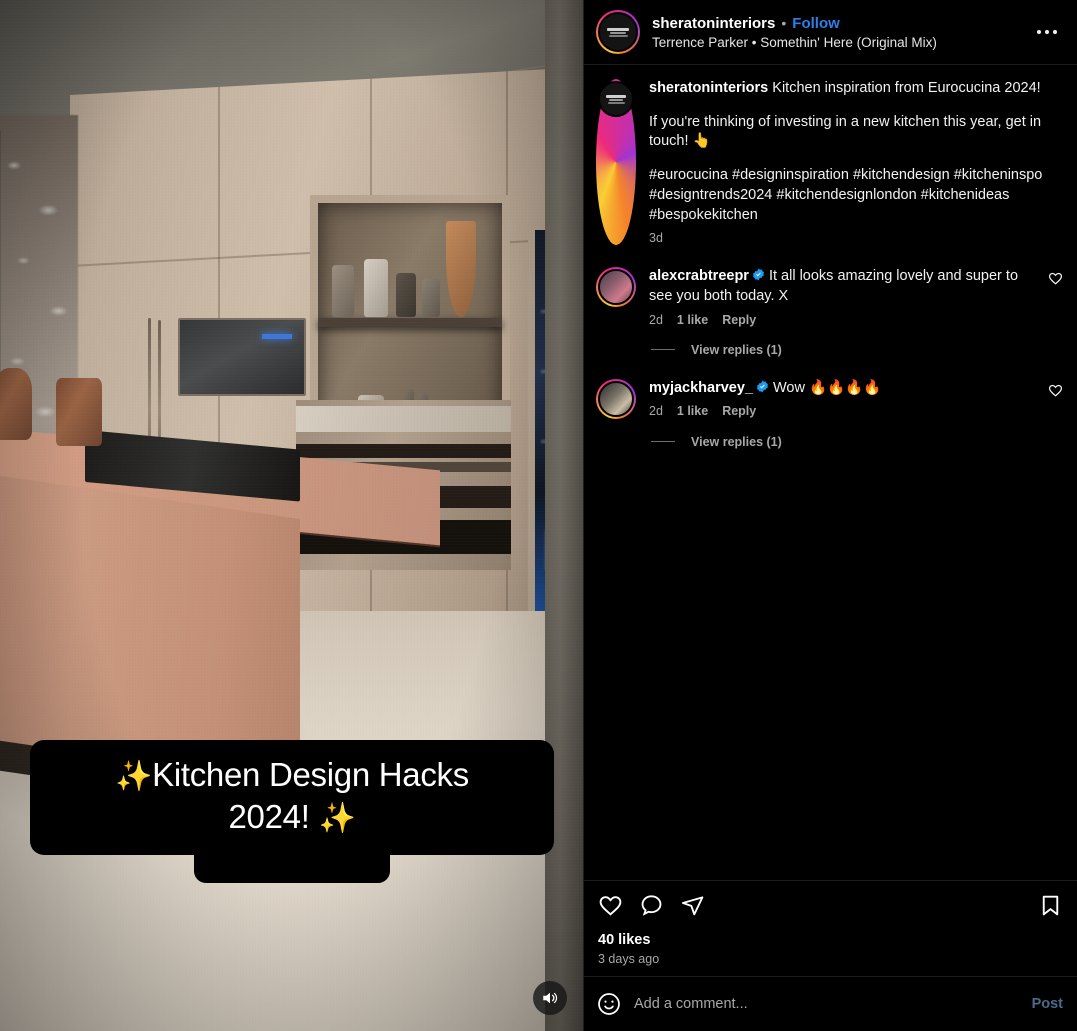 The width and height of the screenshot is (1077, 1031). I want to click on action-icons-row, so click(830, 905).